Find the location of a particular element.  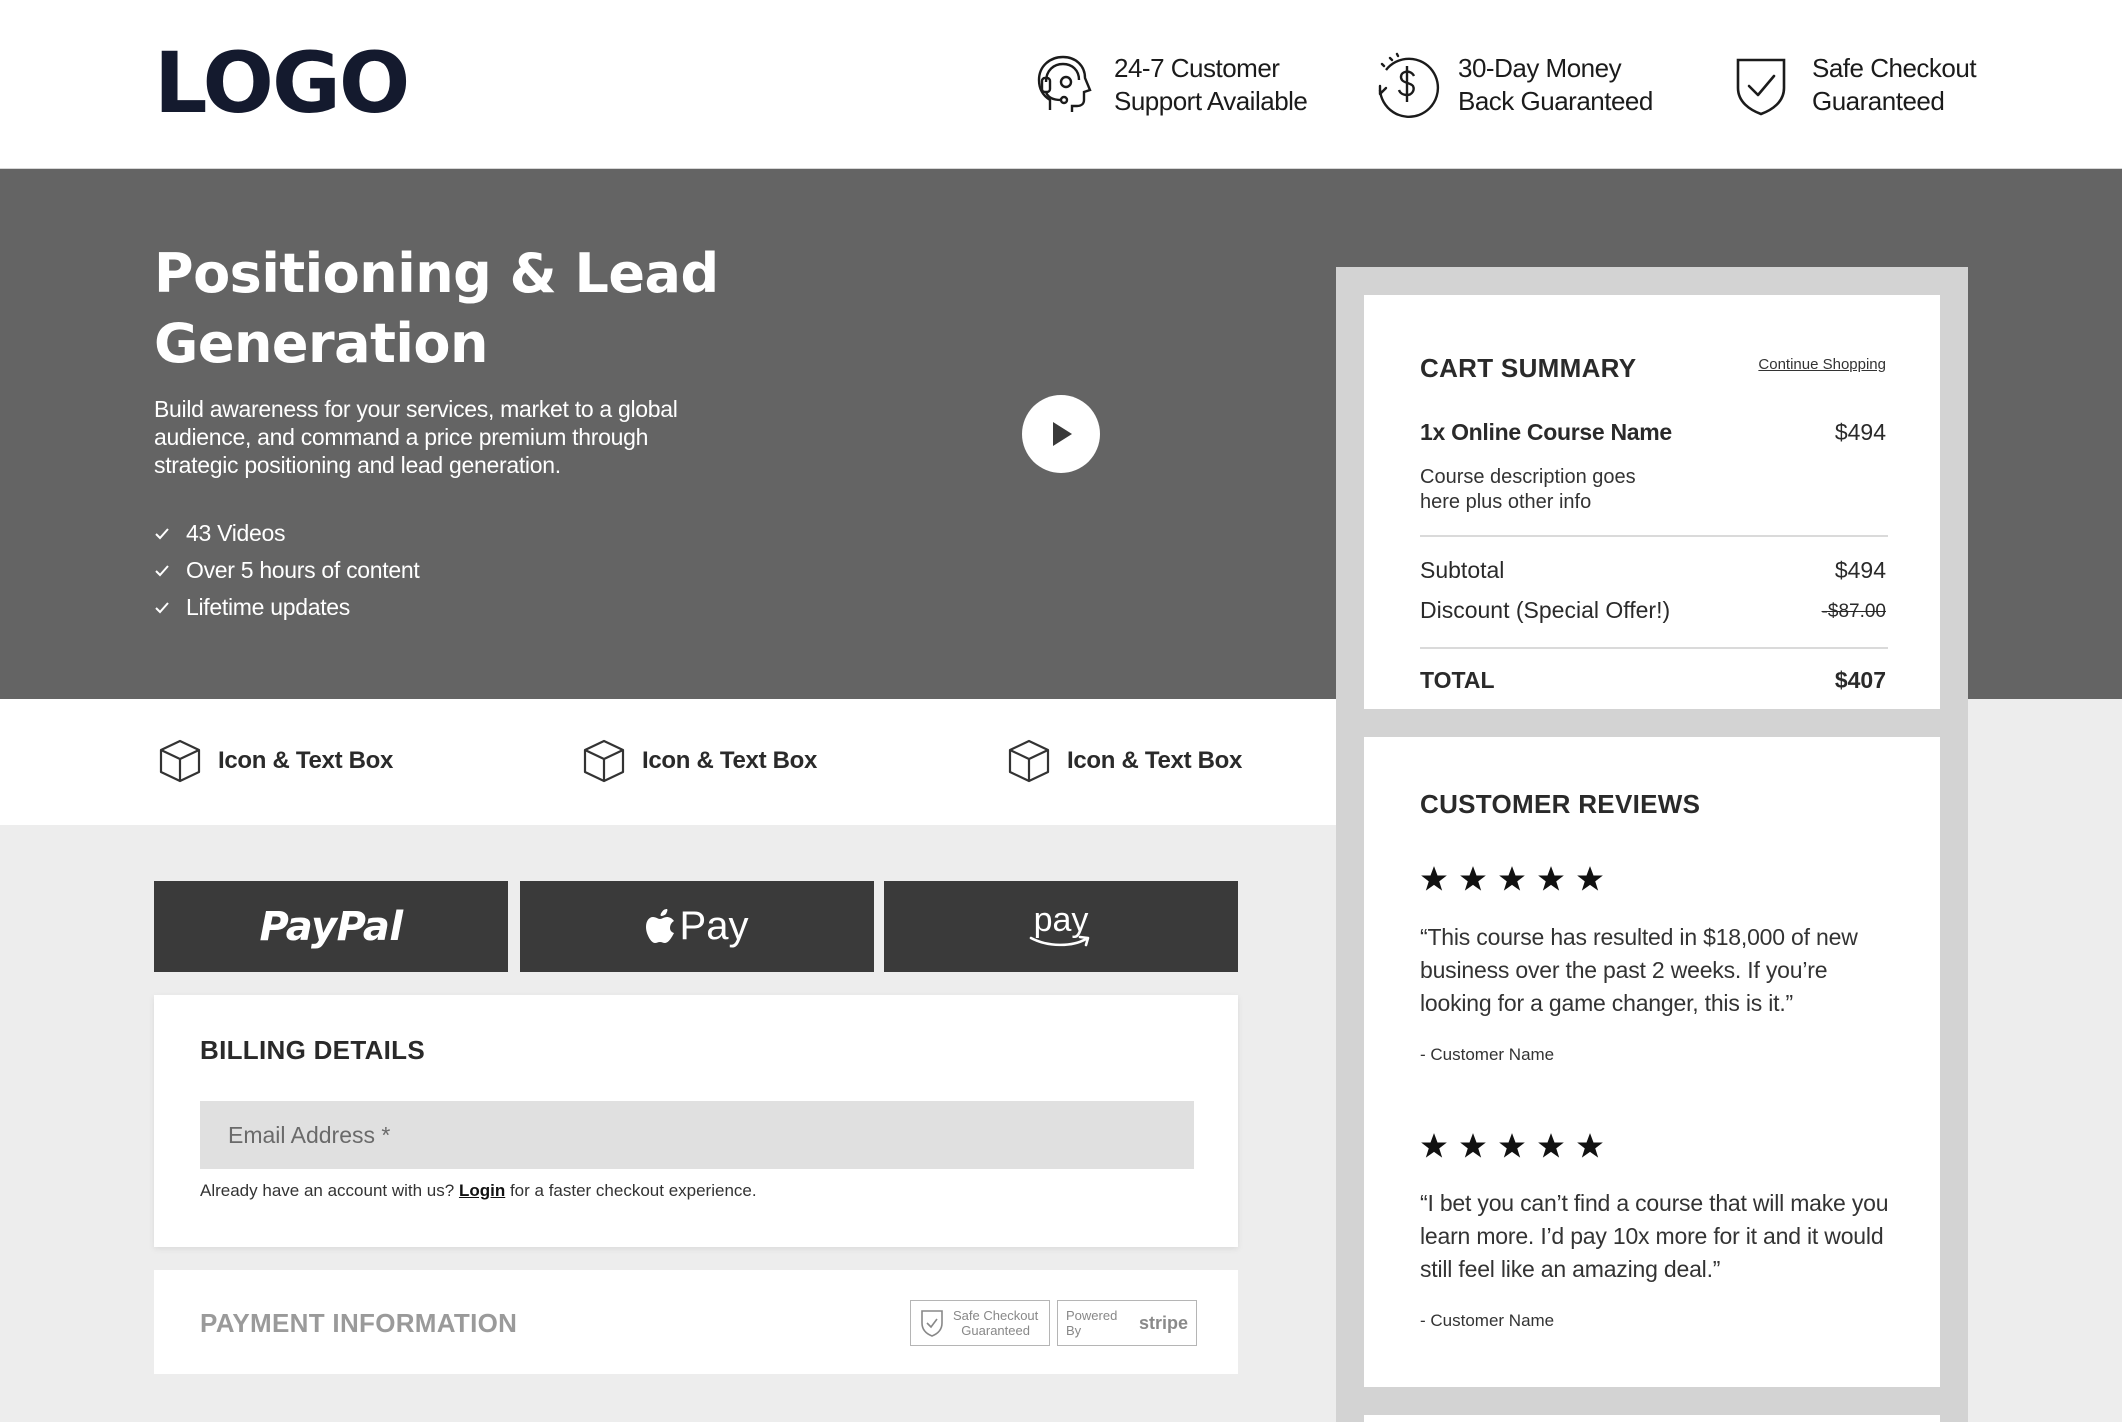

bullet-text: Over 5 hours of content is located at coordinates (303, 570).